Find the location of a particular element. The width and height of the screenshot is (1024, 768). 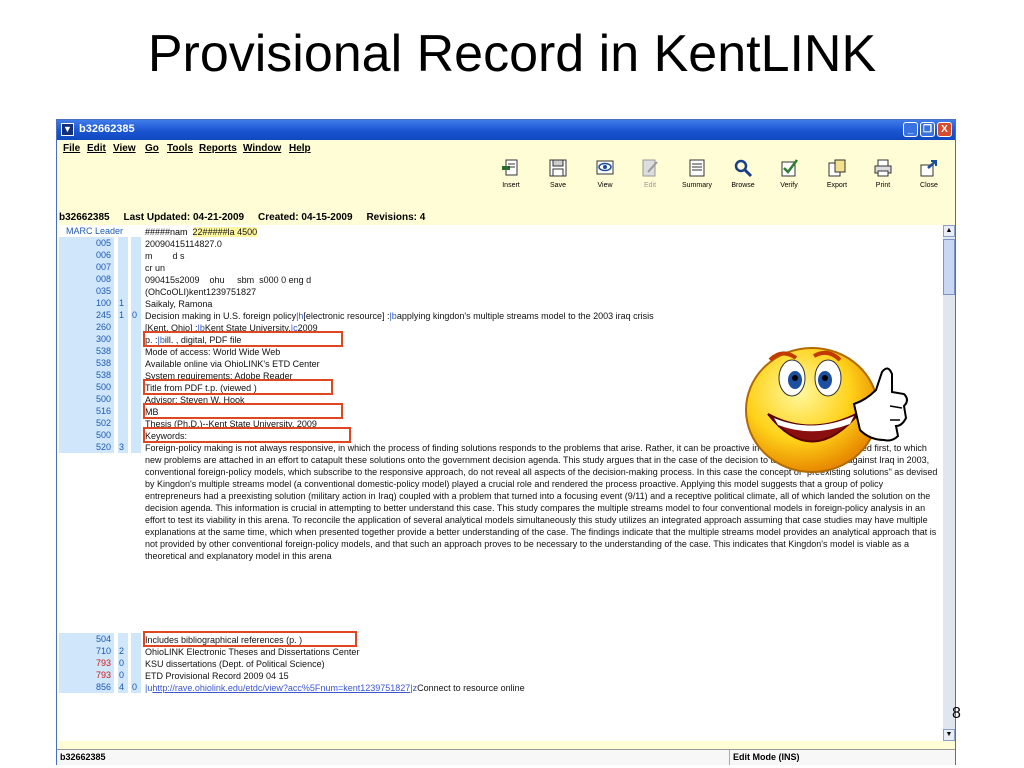

app-icon: ▼ is located at coordinates (67, 129).